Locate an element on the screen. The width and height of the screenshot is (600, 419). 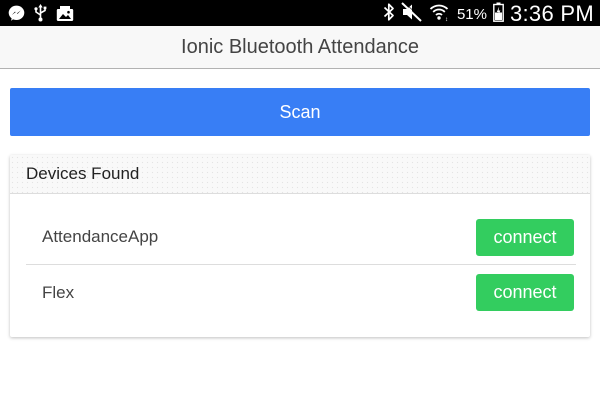
usb-icon is located at coordinates (40, 15).